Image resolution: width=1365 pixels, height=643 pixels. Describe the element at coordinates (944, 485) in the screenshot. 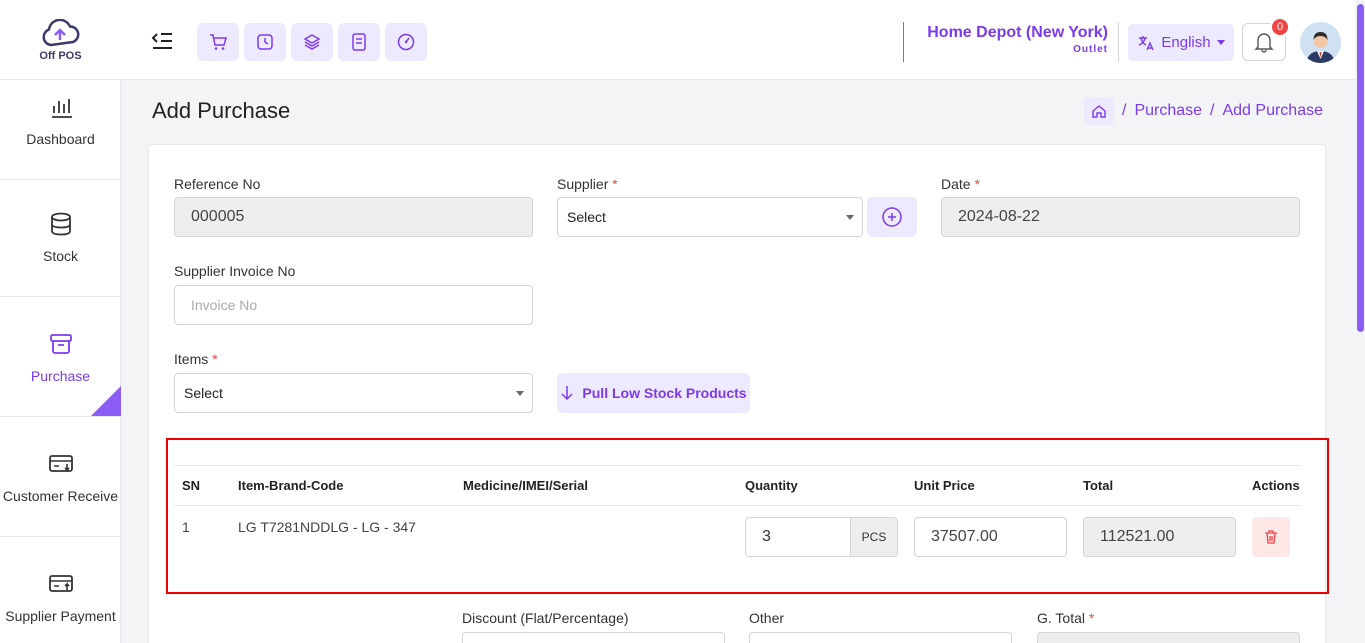

I see `col-unit-price: Unit Price` at that location.